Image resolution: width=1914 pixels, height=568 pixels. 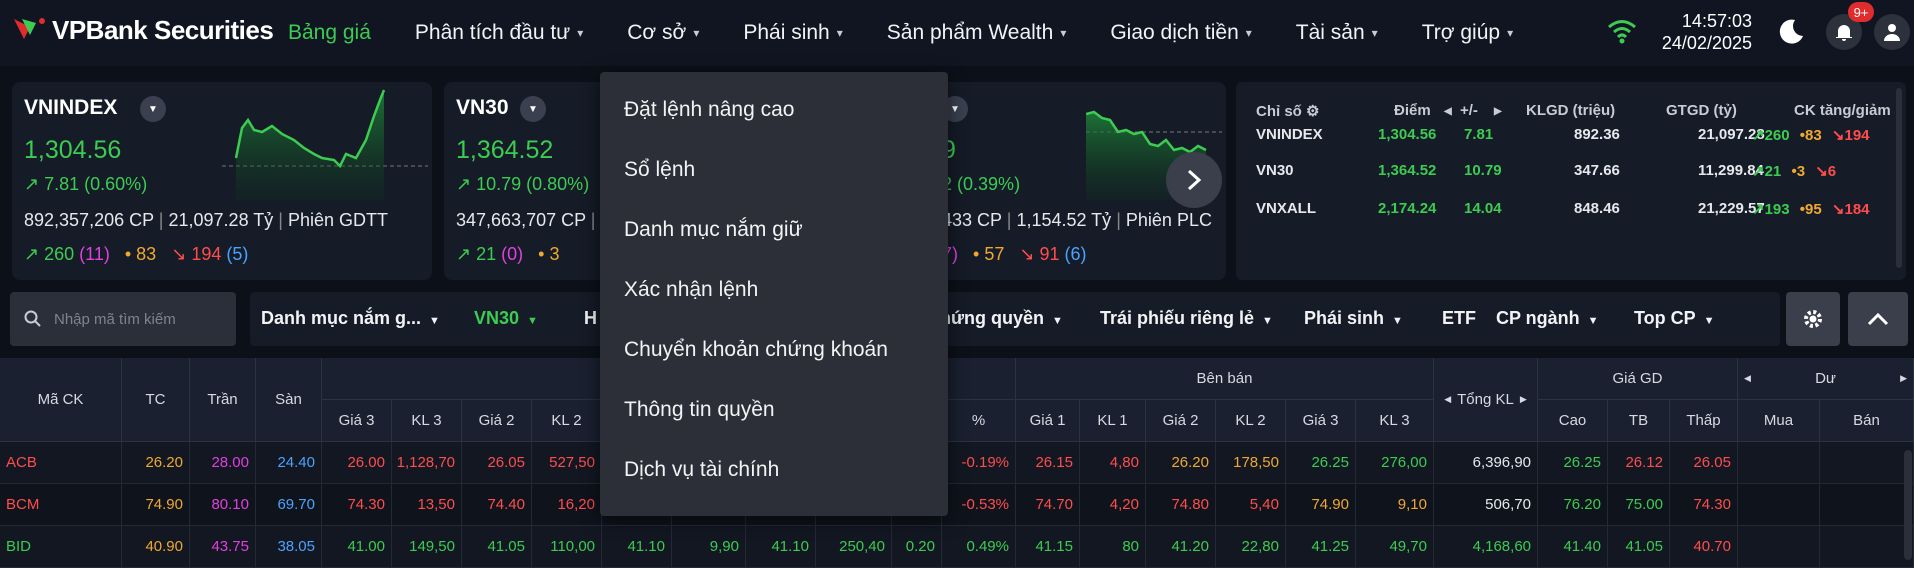 What do you see at coordinates (1573, 505) in the screenshot?
I see `cell-high: 76.20` at bounding box center [1573, 505].